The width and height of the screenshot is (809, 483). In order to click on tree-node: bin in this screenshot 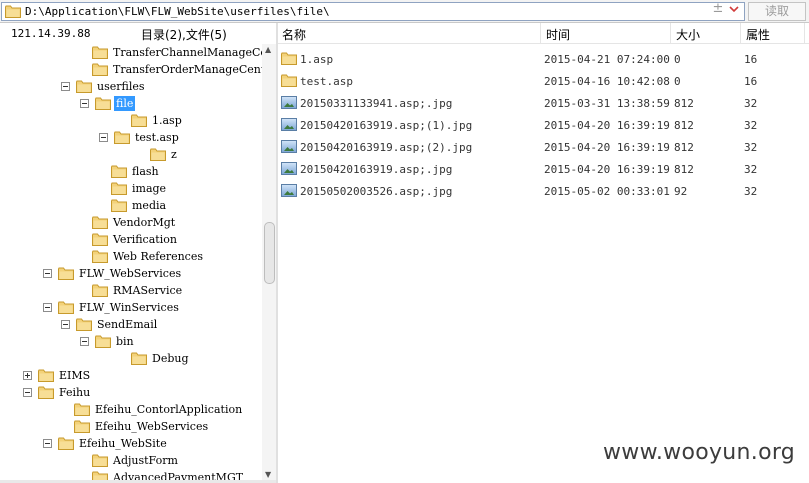, I will do `click(108, 341)`.